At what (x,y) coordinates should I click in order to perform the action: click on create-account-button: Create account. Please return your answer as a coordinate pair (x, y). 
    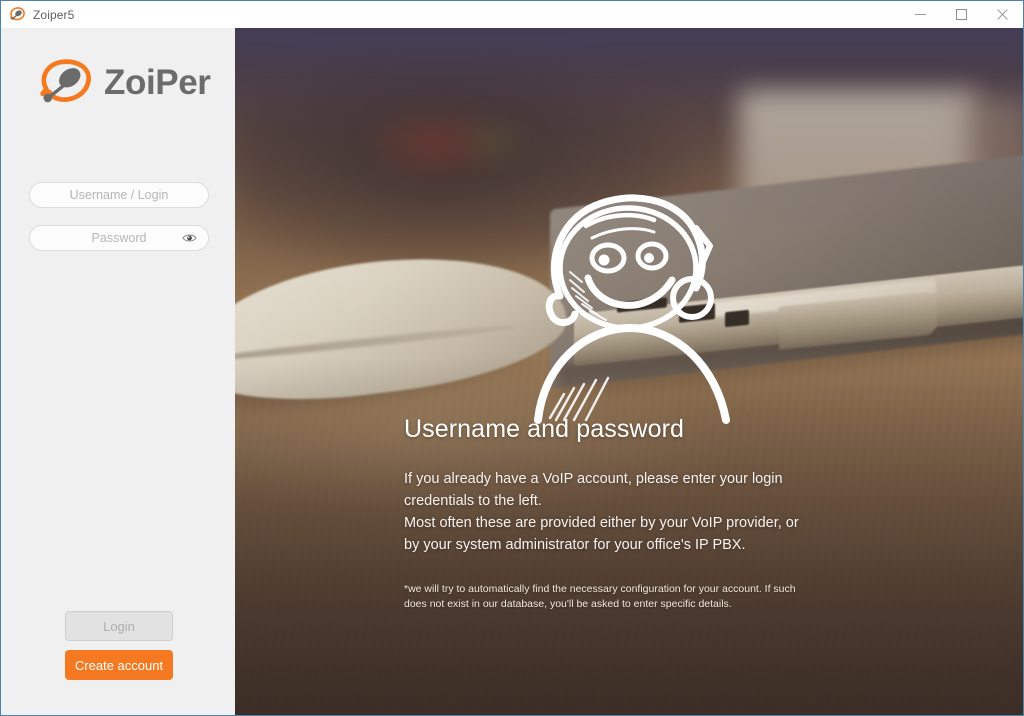
    Looking at the image, I should click on (119, 665).